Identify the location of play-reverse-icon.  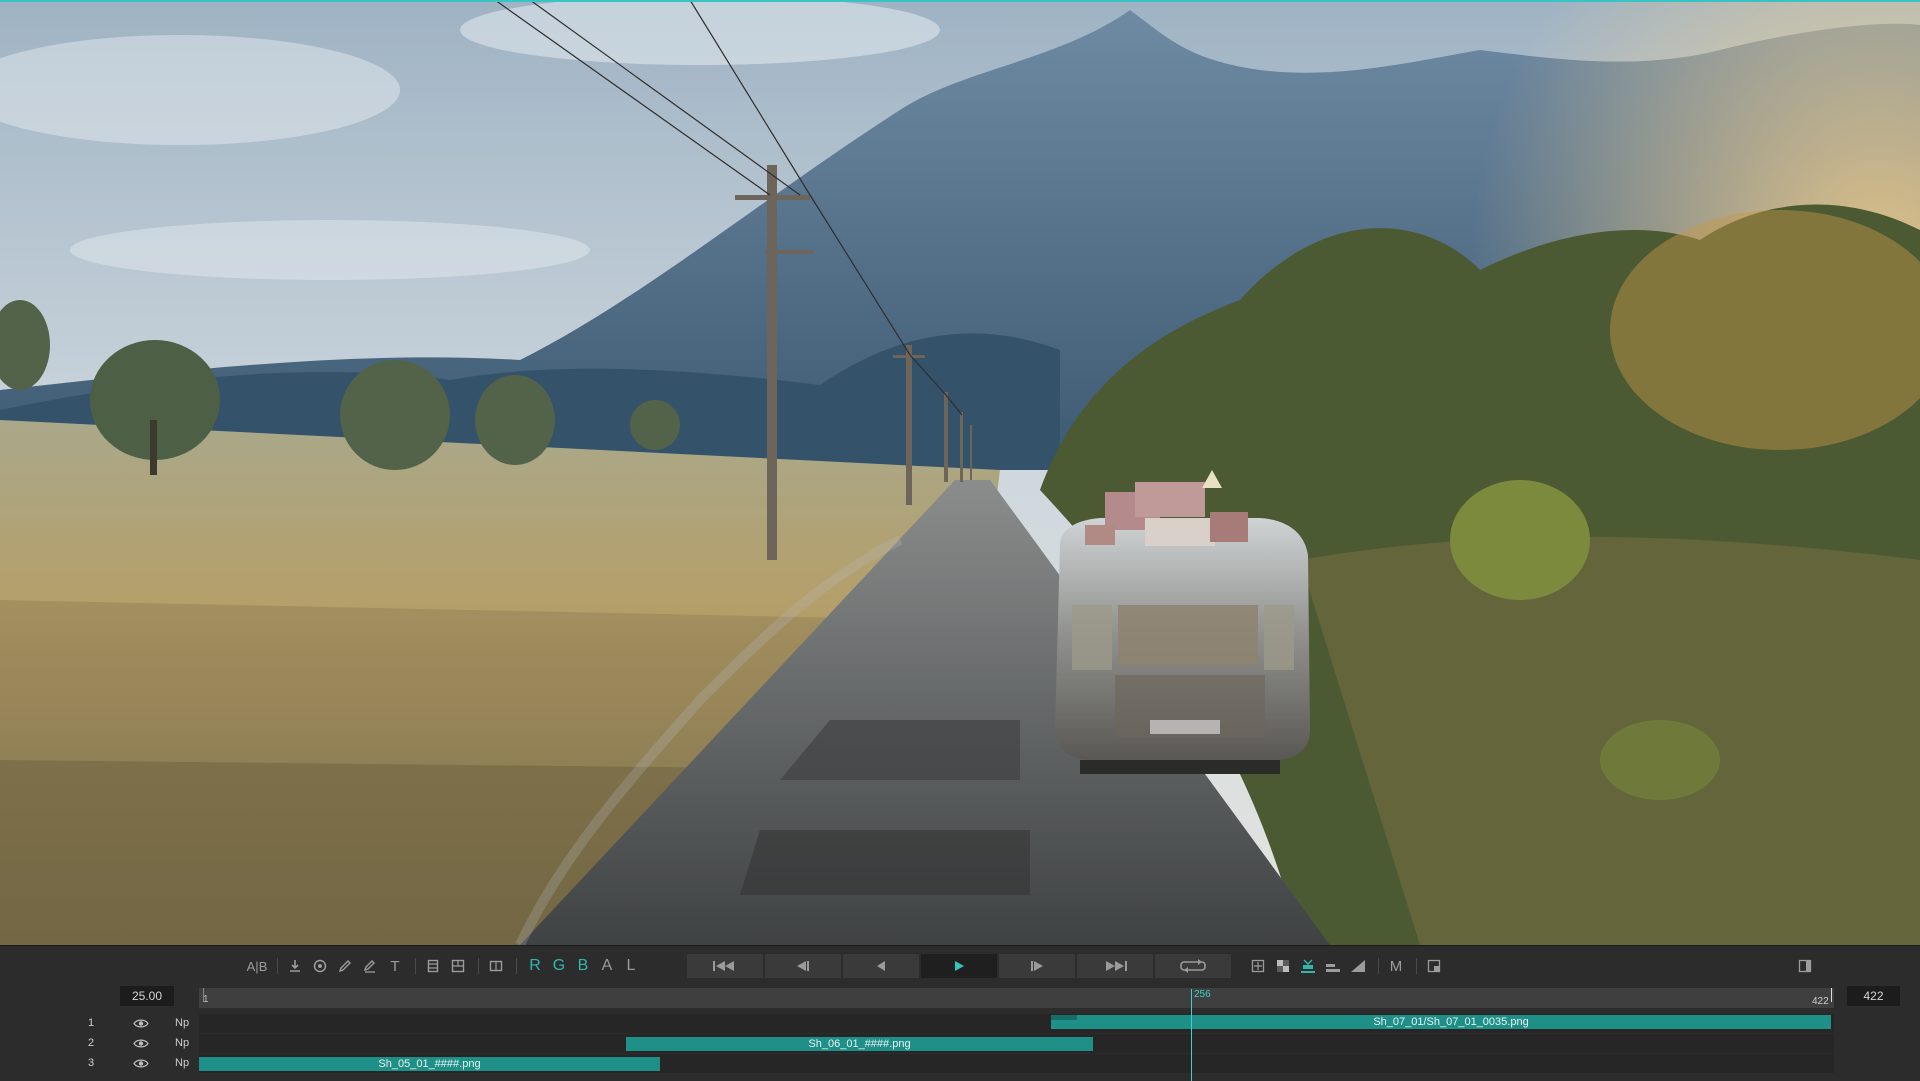
(881, 966).